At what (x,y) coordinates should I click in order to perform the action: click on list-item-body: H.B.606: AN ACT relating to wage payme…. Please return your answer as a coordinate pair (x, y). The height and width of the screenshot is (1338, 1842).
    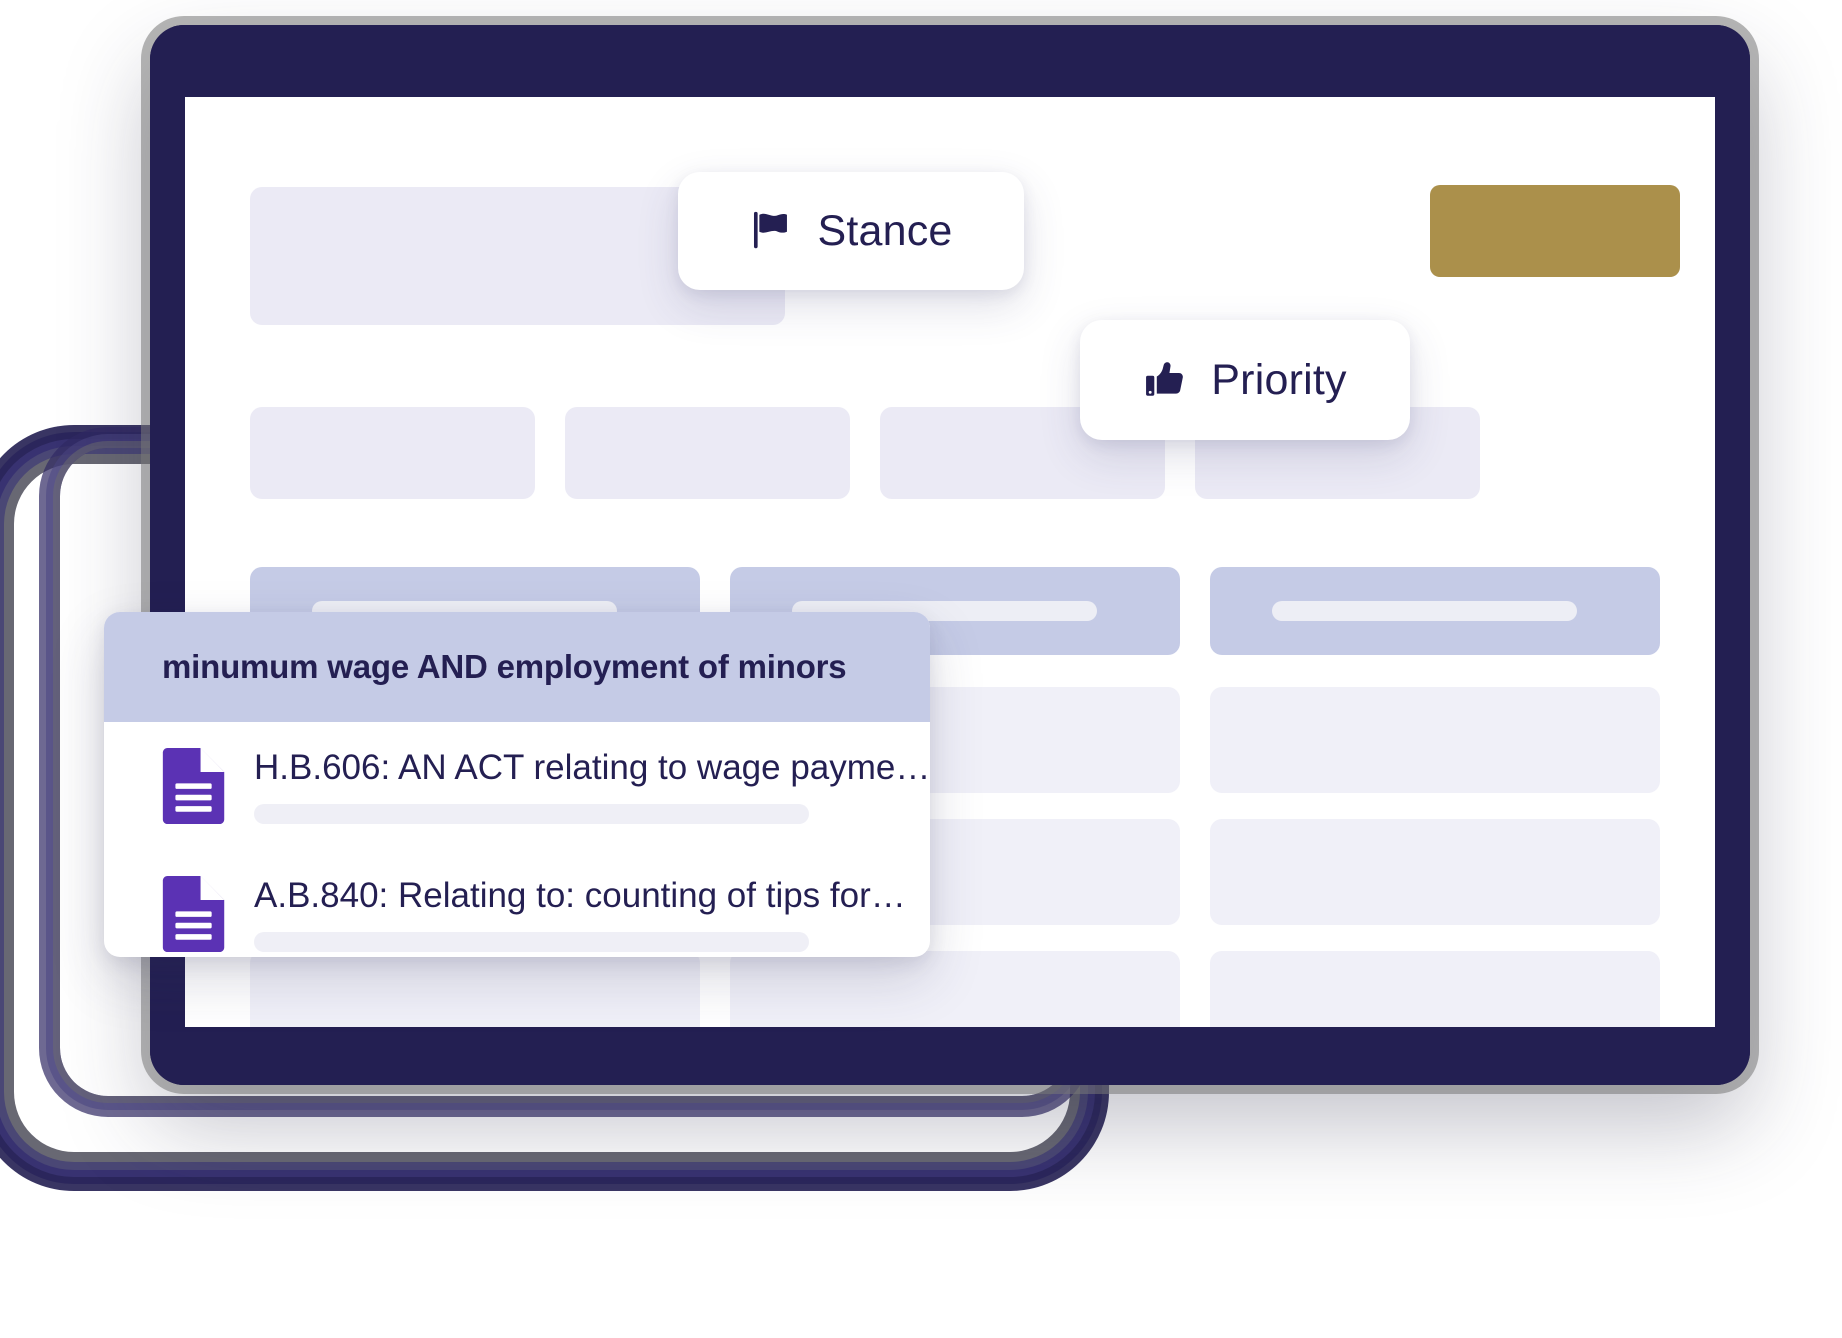
    Looking at the image, I should click on (592, 784).